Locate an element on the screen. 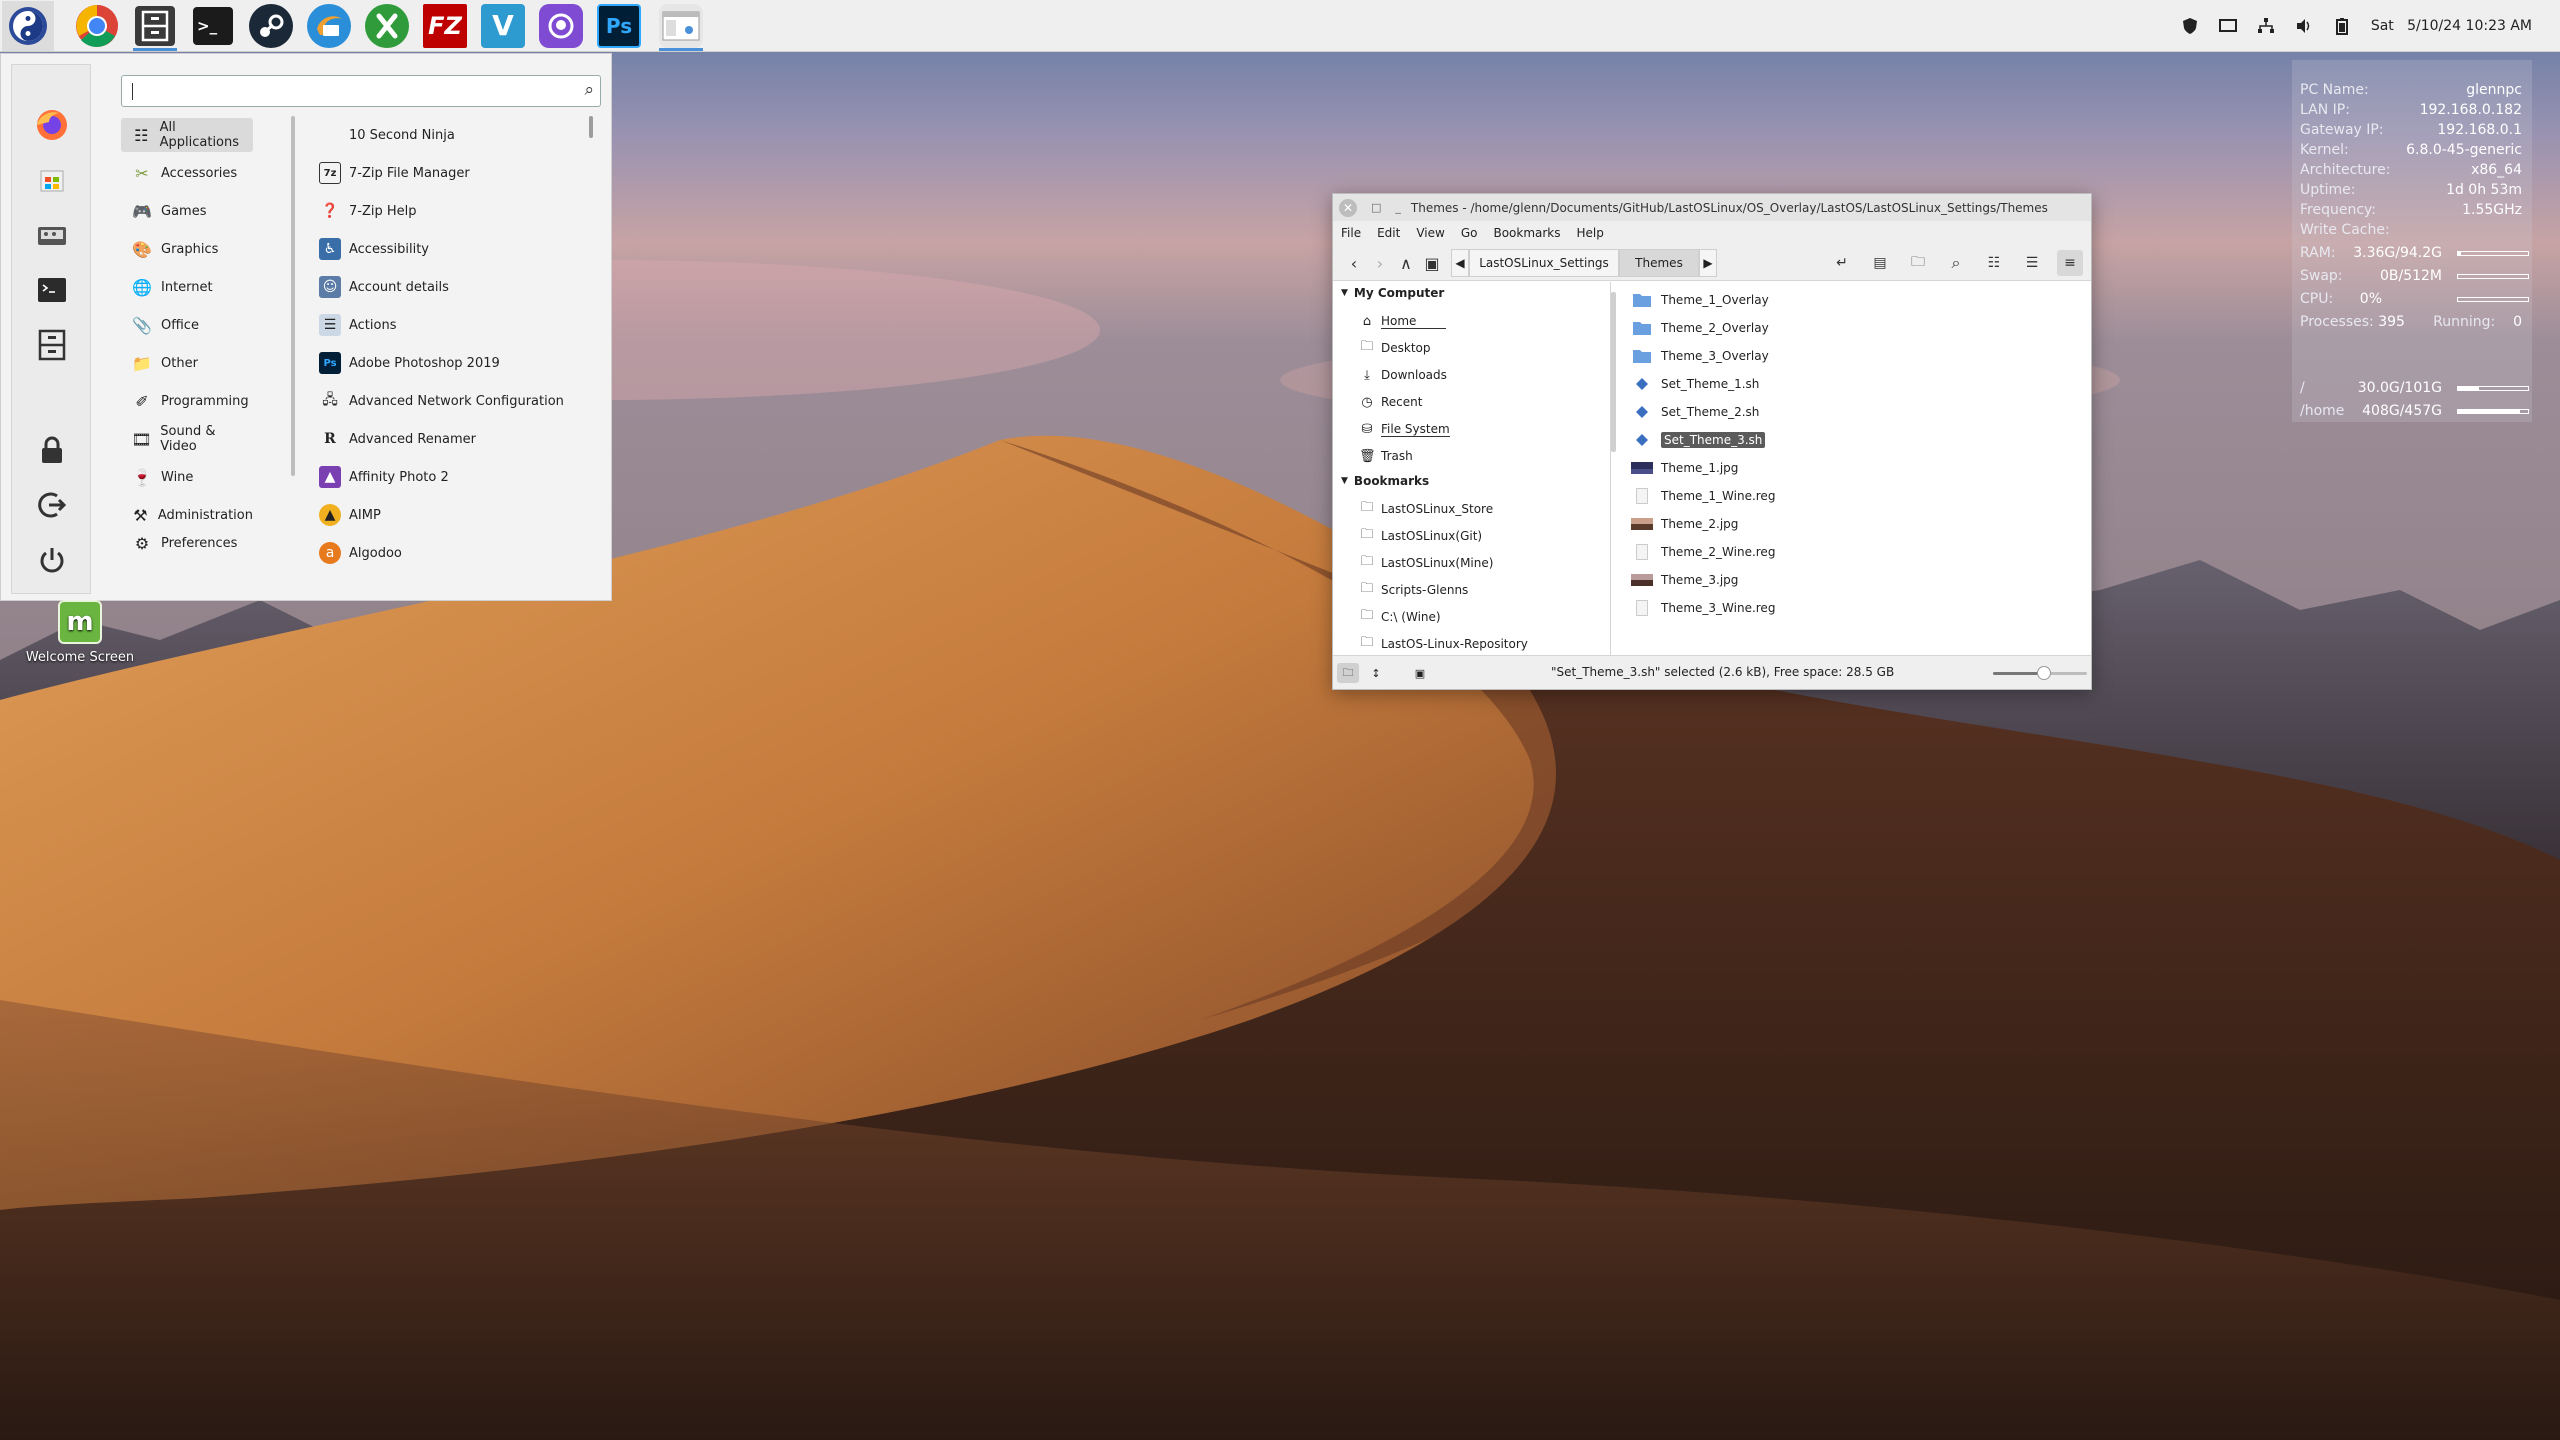  category-preferences: ⚙ Preferences is located at coordinates (187, 543).